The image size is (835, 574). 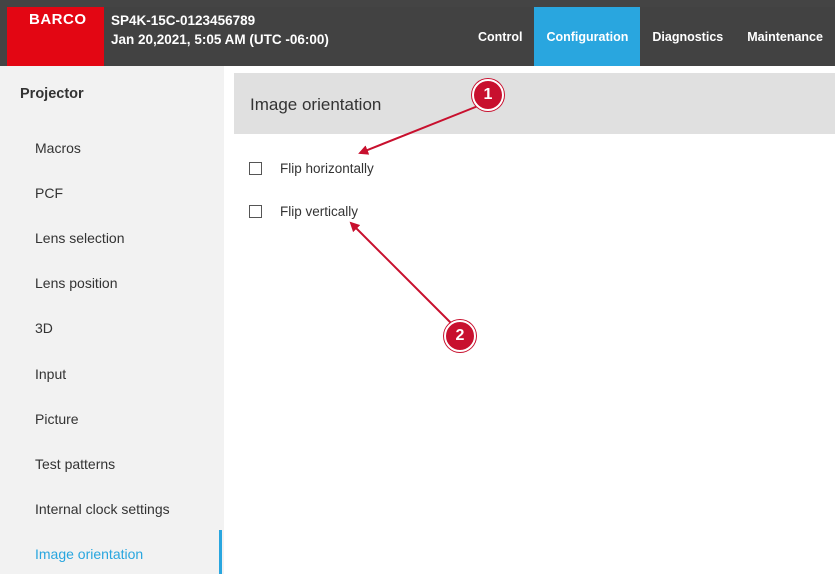 I want to click on sidebar-item-image-orientation: Image orientation, so click(x=89, y=554).